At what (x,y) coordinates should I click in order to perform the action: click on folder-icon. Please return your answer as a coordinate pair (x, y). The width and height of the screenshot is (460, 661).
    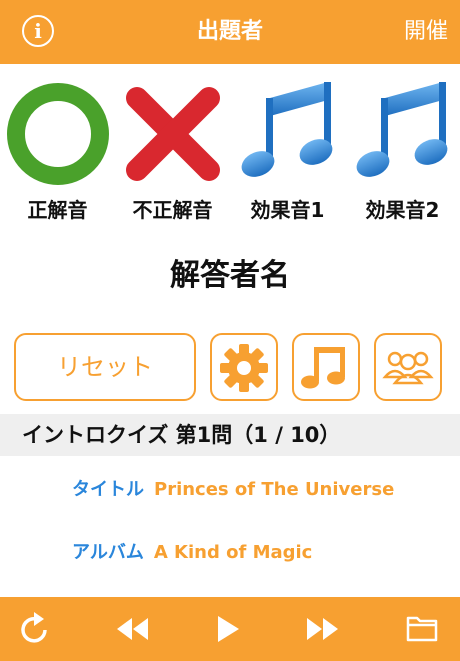
    Looking at the image, I should click on (422, 629).